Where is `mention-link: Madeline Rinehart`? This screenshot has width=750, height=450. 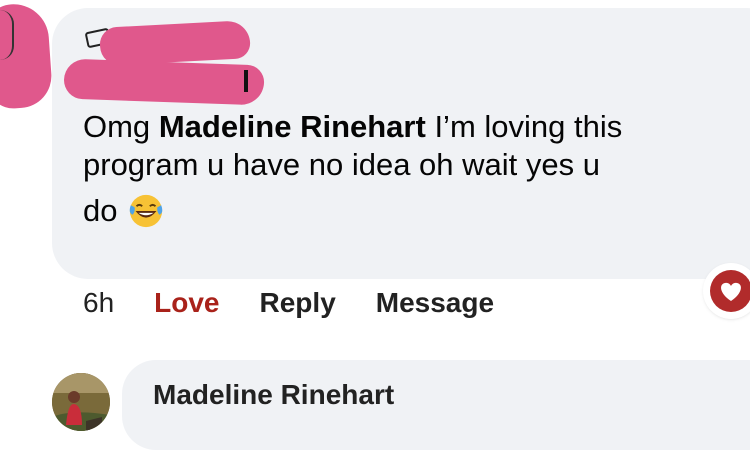 mention-link: Madeline Rinehart is located at coordinates (292, 126).